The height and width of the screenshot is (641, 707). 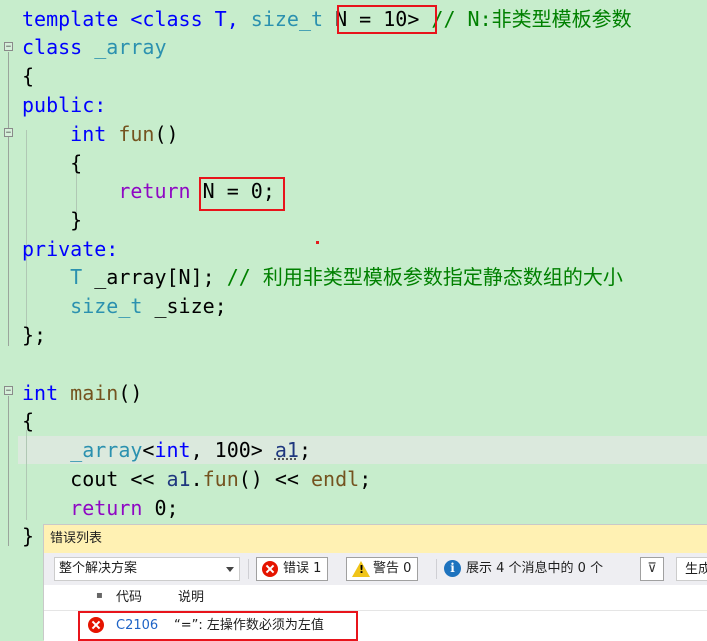 What do you see at coordinates (452, 568) in the screenshot?
I see `info-icon: i` at bounding box center [452, 568].